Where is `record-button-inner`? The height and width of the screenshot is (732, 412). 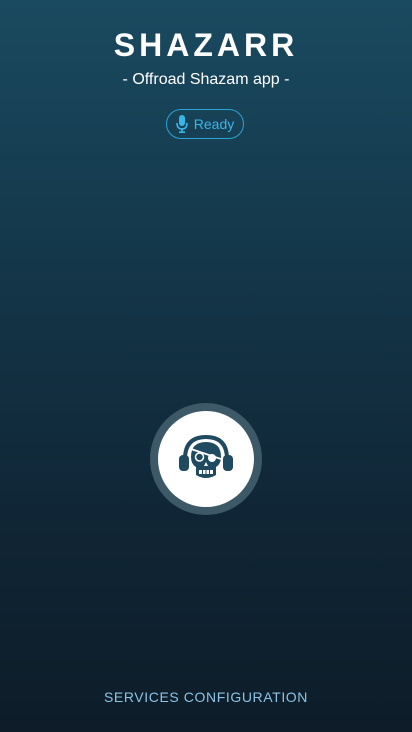
record-button-inner is located at coordinates (206, 459).